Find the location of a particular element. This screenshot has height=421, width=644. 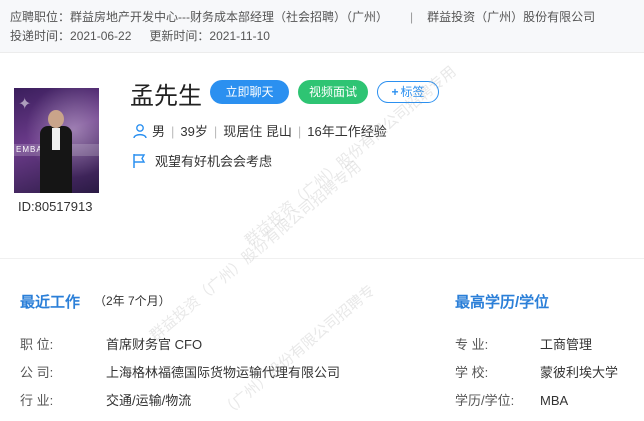

user-icon is located at coordinates (140, 131).